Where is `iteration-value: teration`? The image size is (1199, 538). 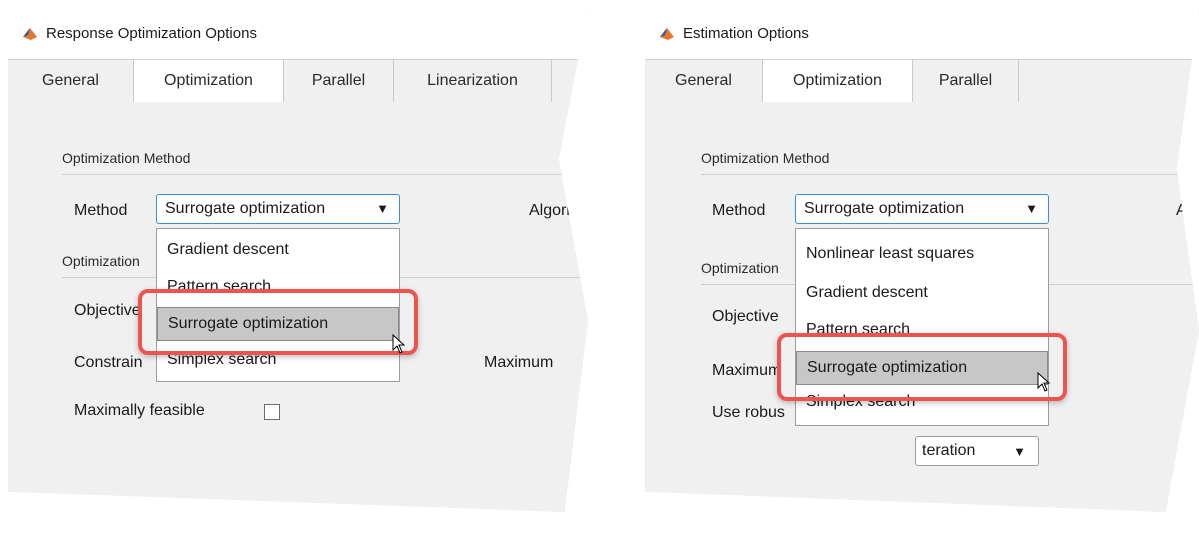
iteration-value: teration is located at coordinates (949, 450).